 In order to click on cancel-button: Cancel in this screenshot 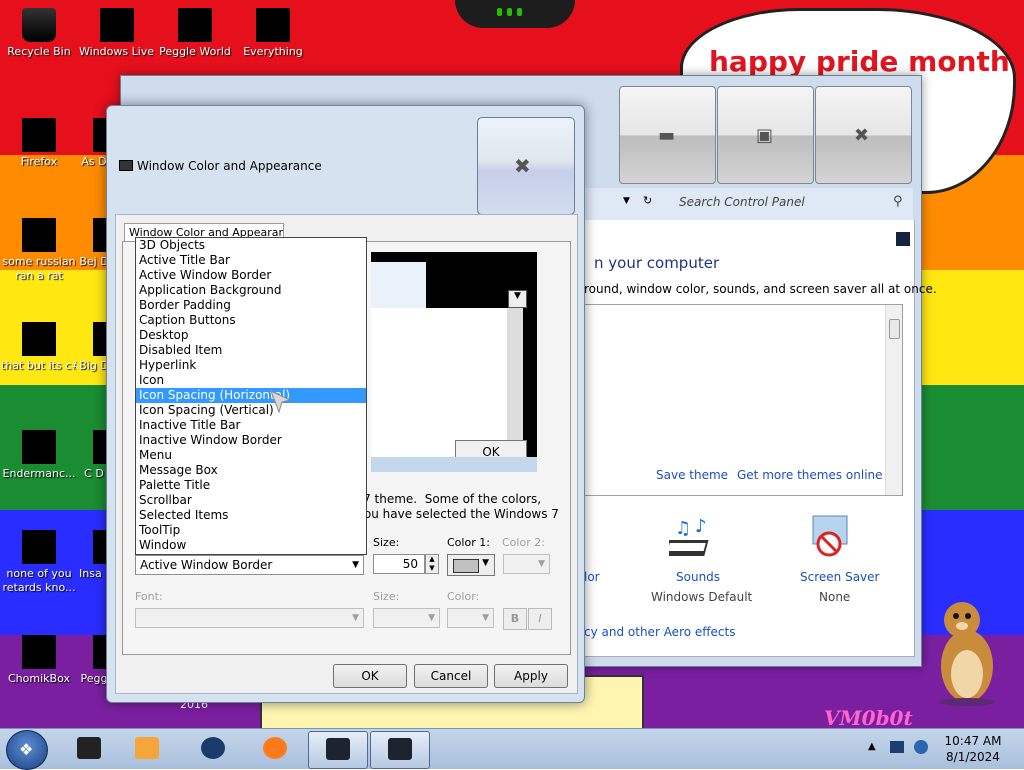, I will do `click(451, 676)`.